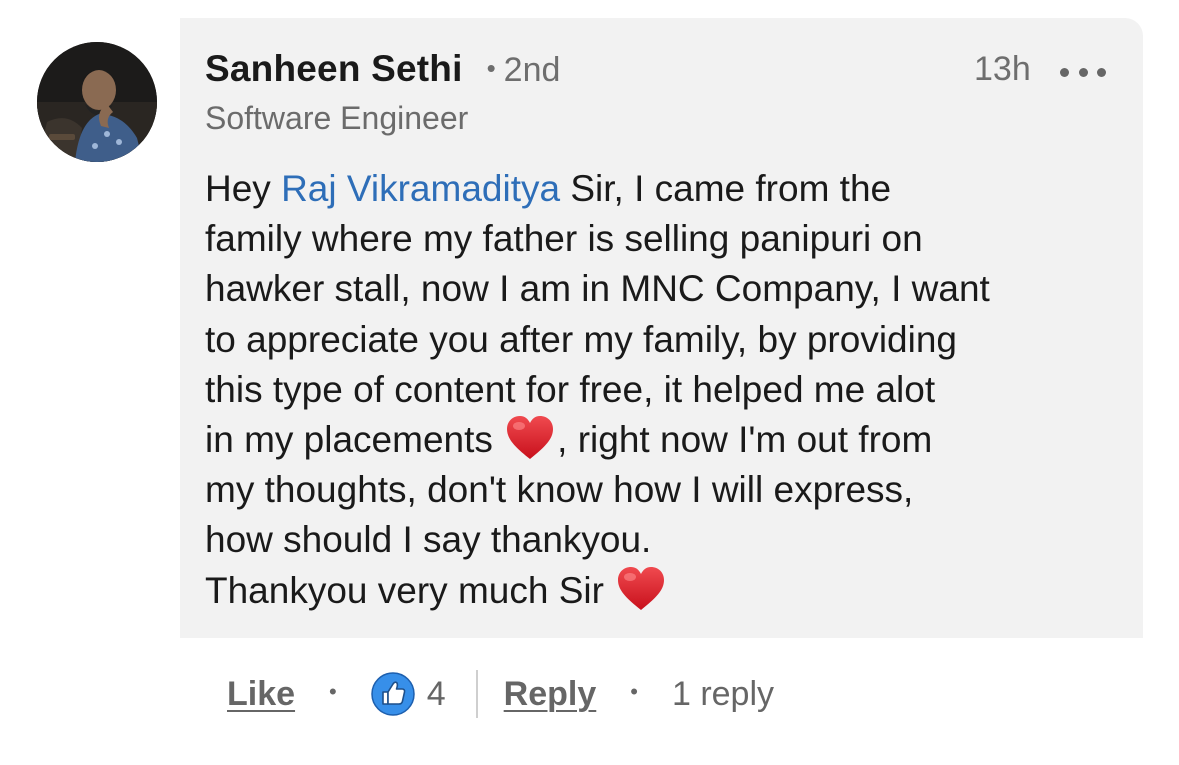 The height and width of the screenshot is (765, 1179). I want to click on author-row: Sanheen Sethi • 2nd, so click(382, 69).